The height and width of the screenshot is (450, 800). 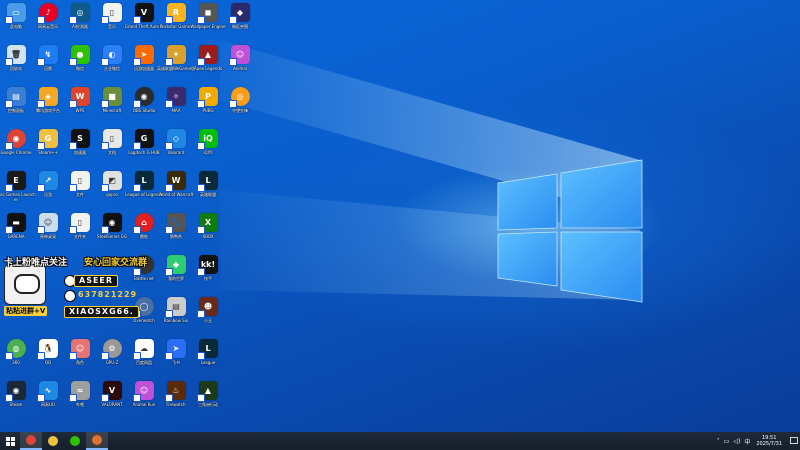 What do you see at coordinates (47, 97) in the screenshot?
I see `app-icon: ◈` at bounding box center [47, 97].